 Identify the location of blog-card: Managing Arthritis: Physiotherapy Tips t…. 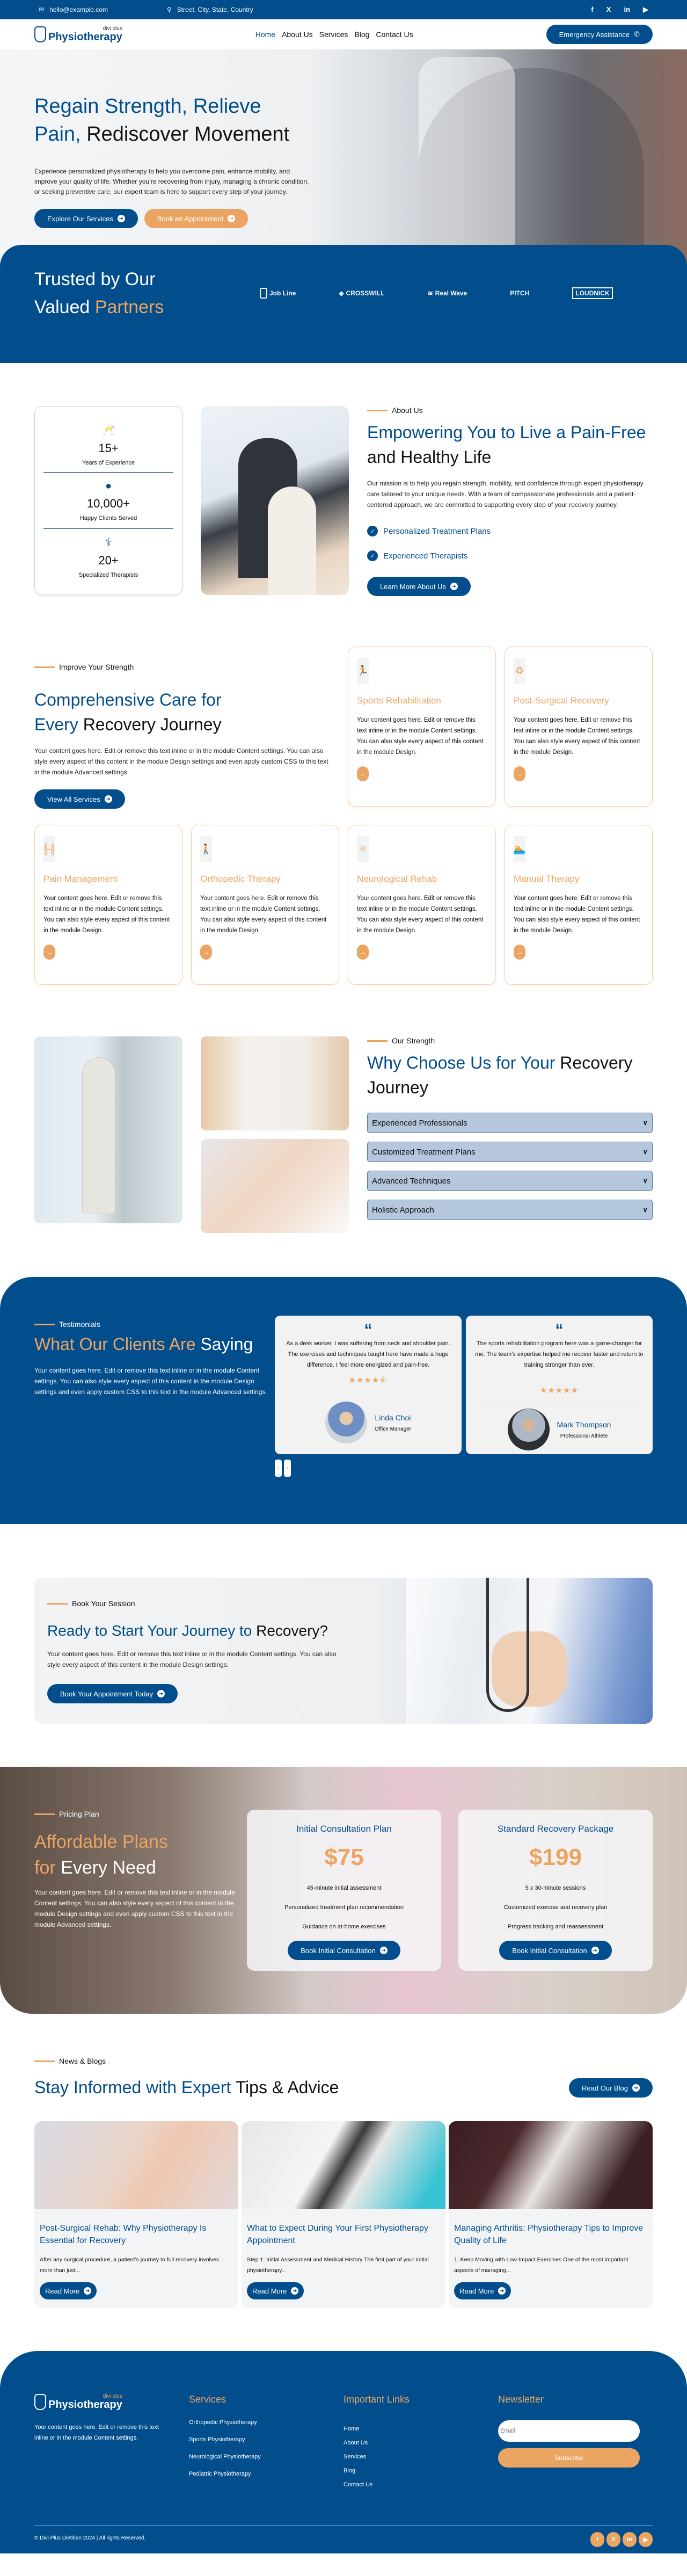
(551, 2214).